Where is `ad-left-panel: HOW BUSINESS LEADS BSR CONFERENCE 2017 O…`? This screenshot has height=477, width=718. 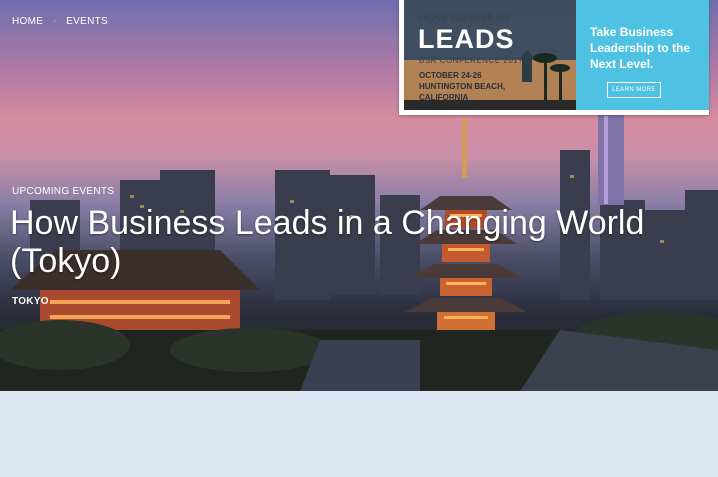 ad-left-panel: HOW BUSINESS LEADS BSR CONFERENCE 2017 O… is located at coordinates (490, 55).